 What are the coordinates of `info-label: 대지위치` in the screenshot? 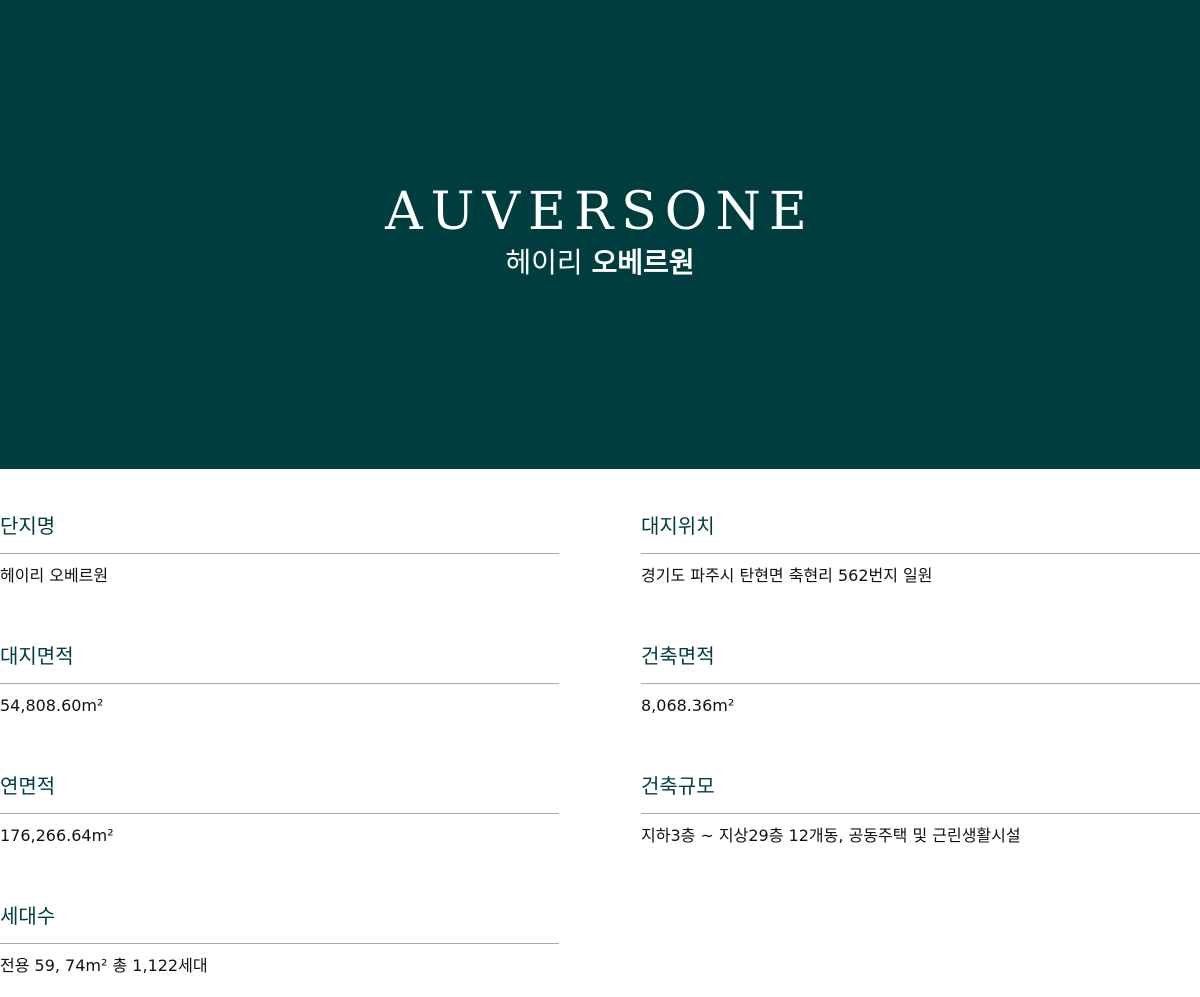 It's located at (678, 526).